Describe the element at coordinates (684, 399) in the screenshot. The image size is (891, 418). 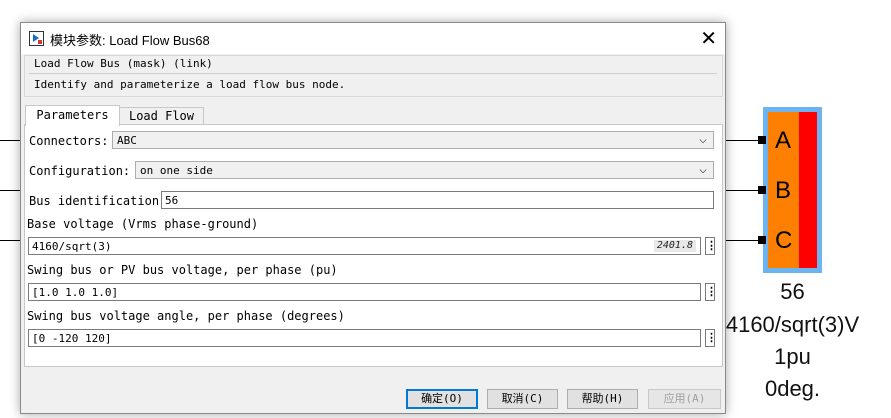
I see `apply-button: 应用(A)` at that location.